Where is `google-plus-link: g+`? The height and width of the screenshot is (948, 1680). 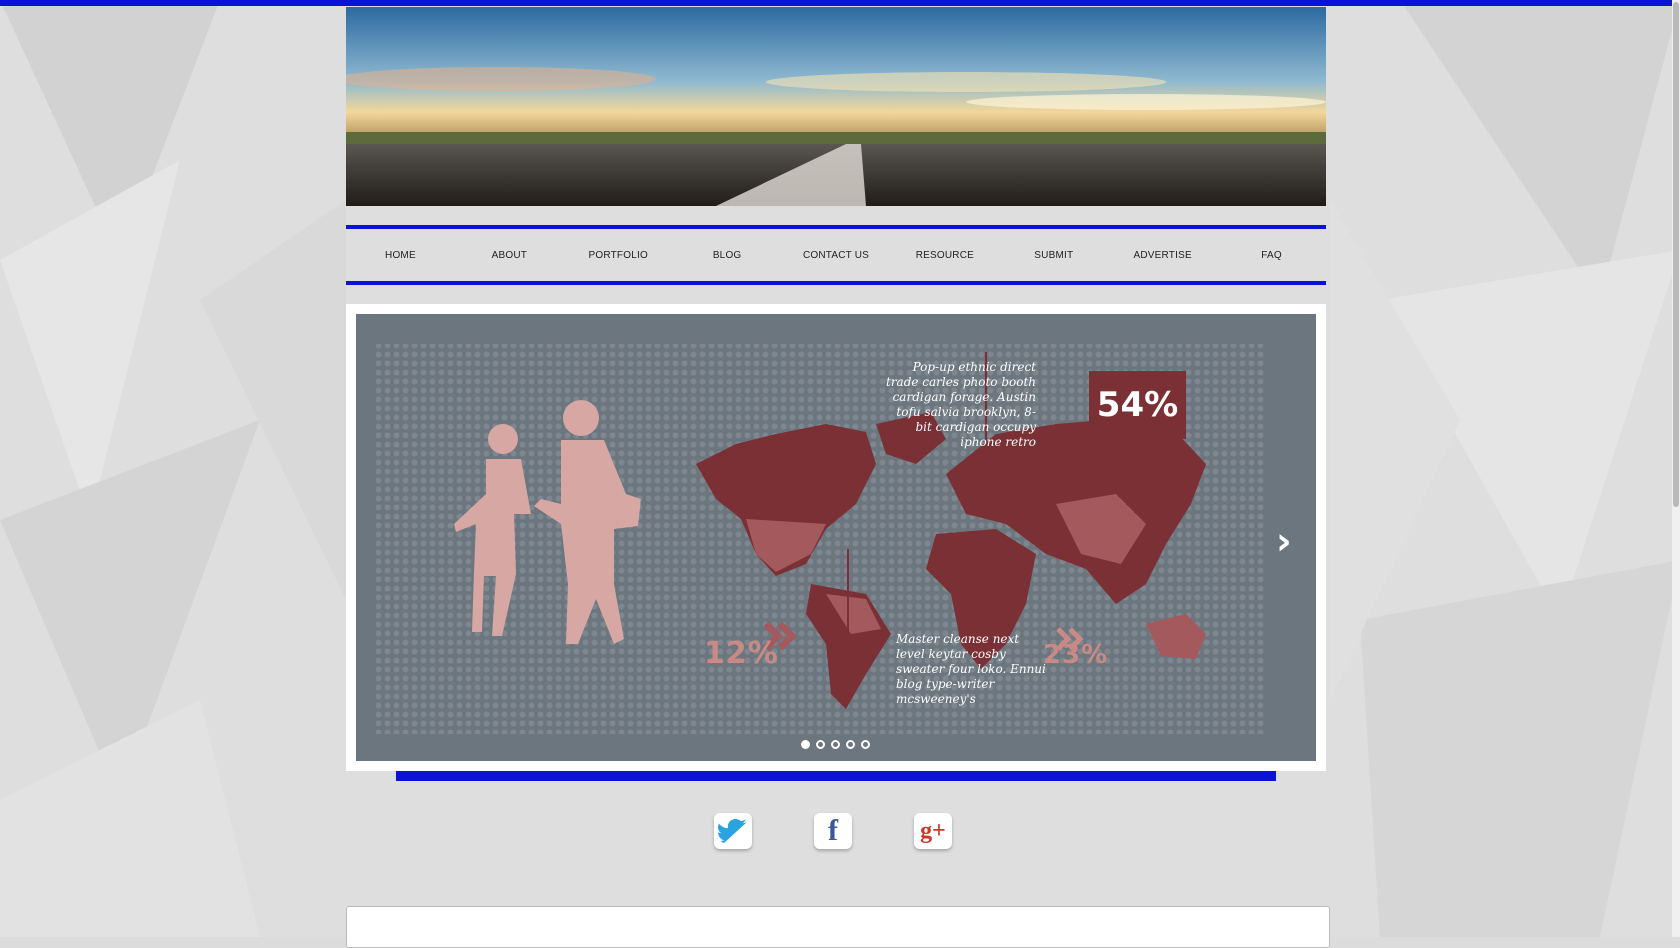
google-plus-link: g+ is located at coordinates (934, 836).